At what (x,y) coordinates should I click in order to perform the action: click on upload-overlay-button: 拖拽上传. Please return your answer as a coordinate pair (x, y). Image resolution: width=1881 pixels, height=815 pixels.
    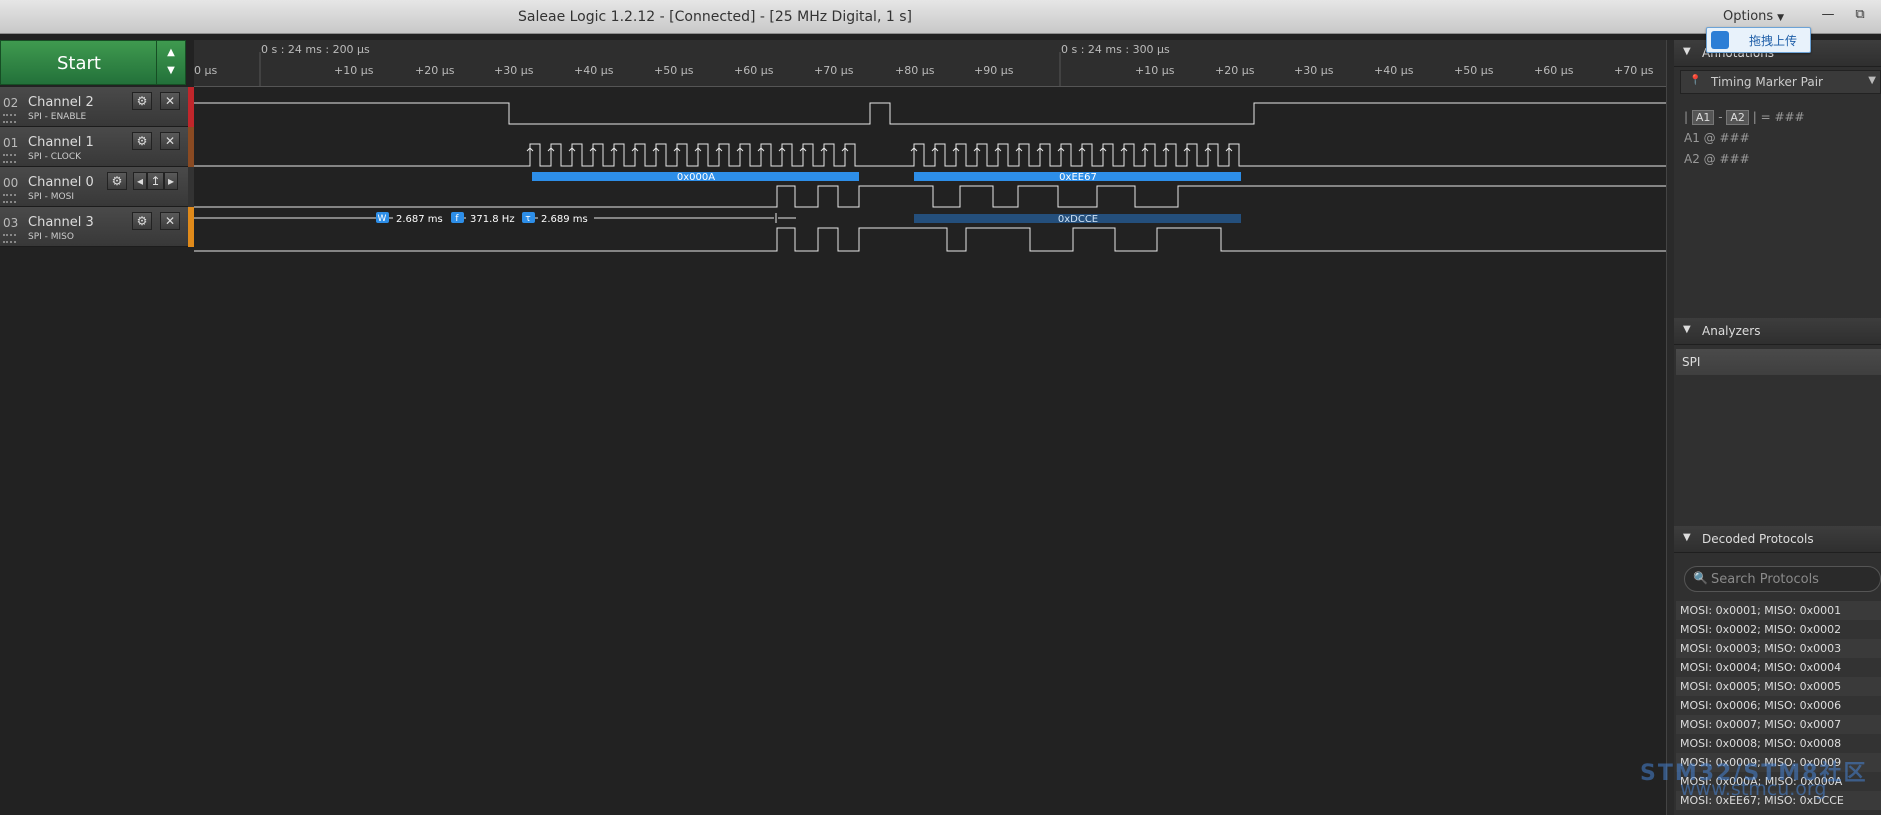
    Looking at the image, I should click on (1758, 40).